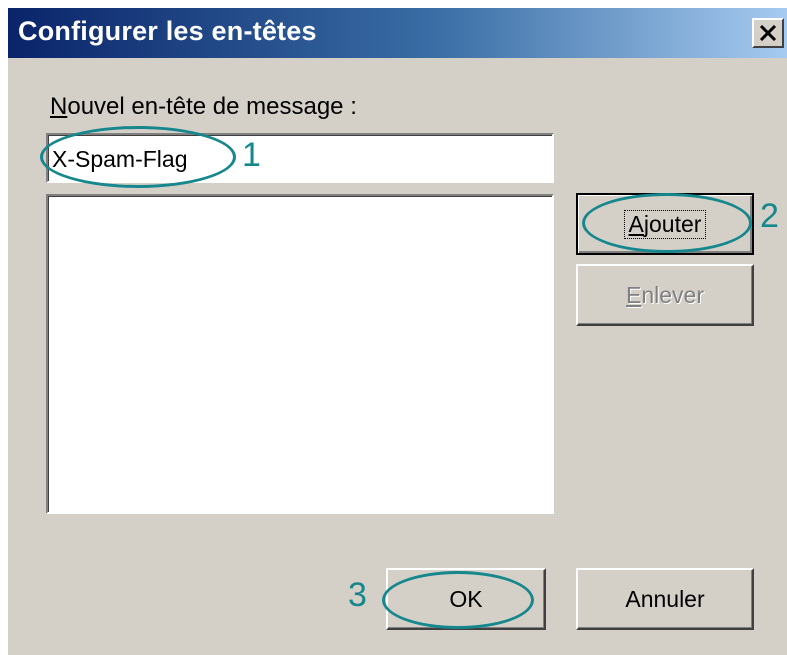  What do you see at coordinates (120, 159) in the screenshot?
I see `new-header-input-value: X-Spam-Flag` at bounding box center [120, 159].